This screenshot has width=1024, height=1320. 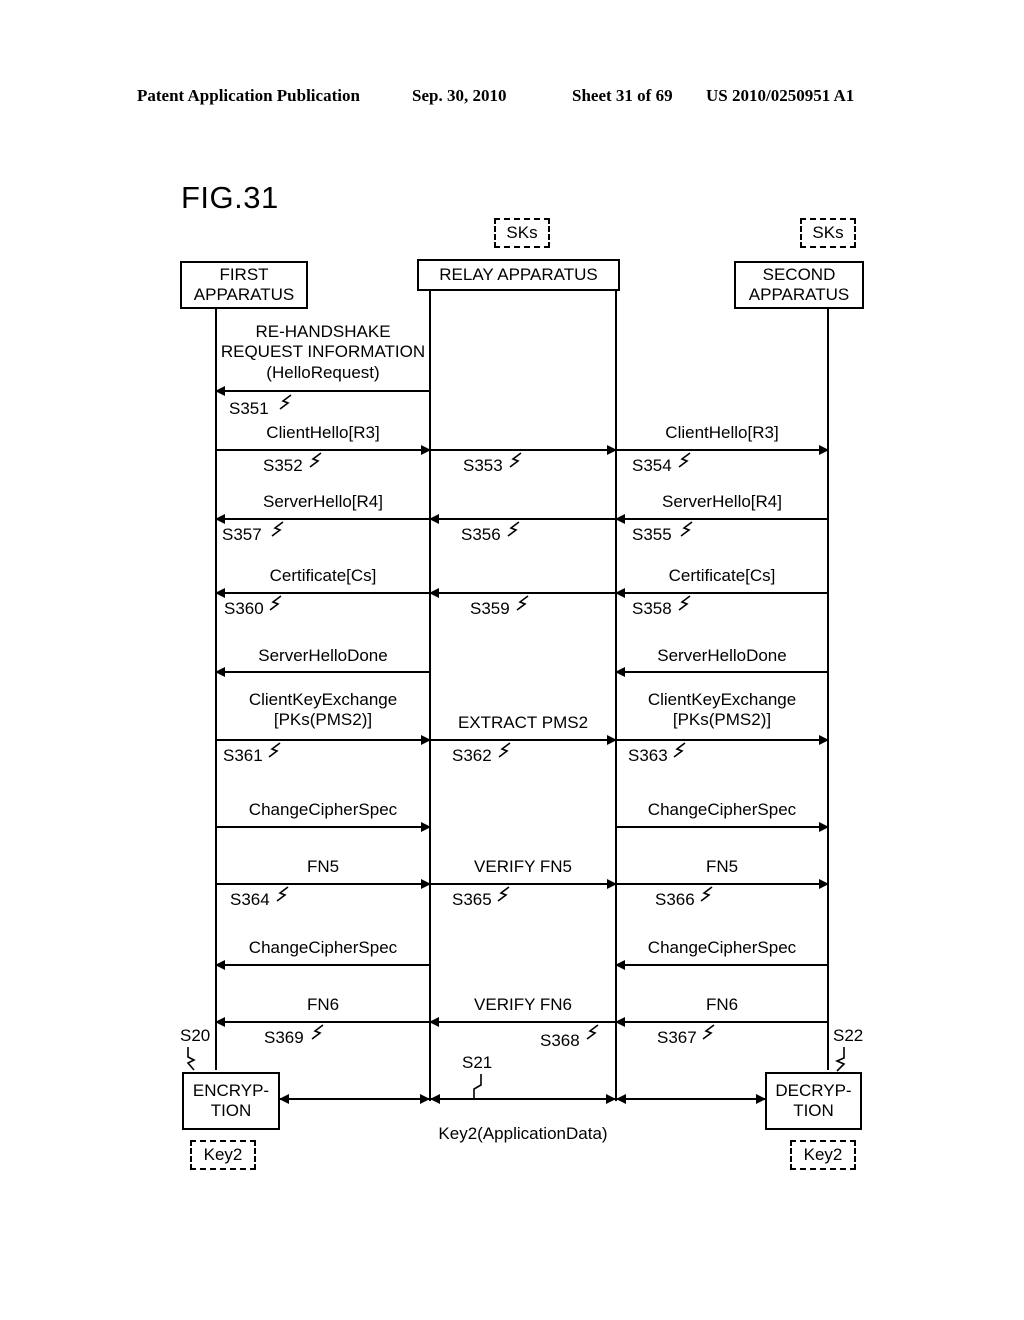 I want to click on encryption-label-line2: TION, so click(x=231, y=1110).